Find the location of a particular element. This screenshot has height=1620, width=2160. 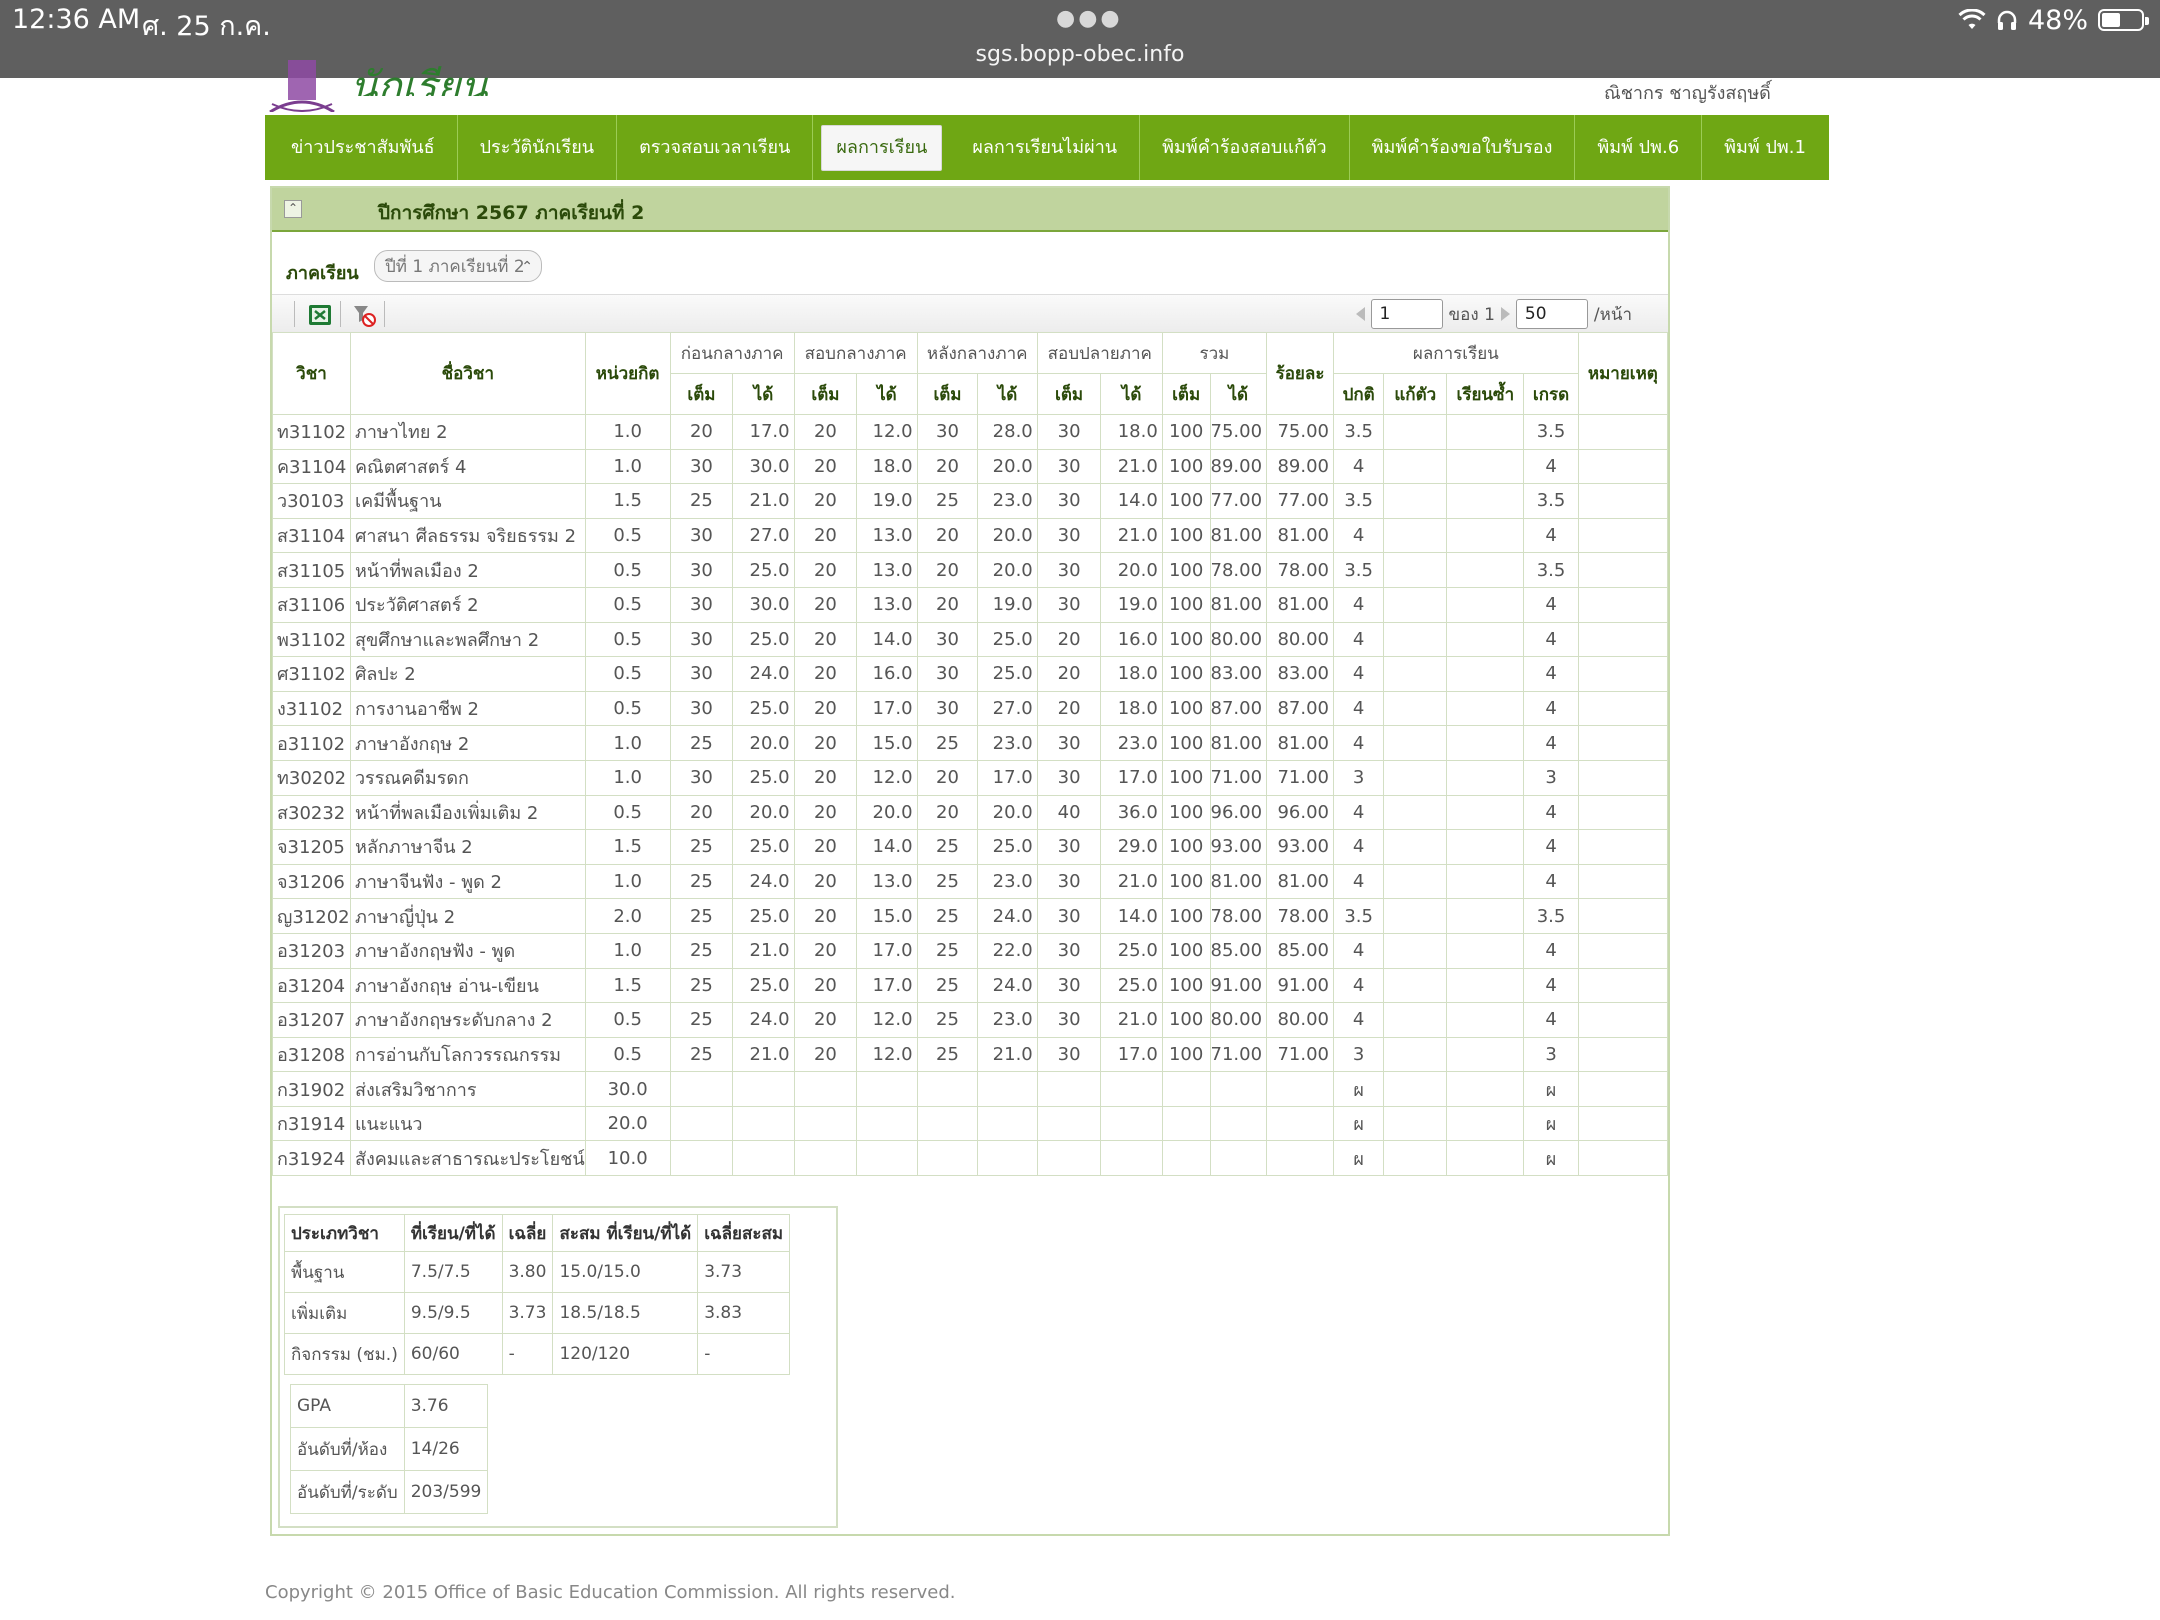

table-row: ก31914 แนะแนว 20.0 ผ ผ is located at coordinates (970, 1123).